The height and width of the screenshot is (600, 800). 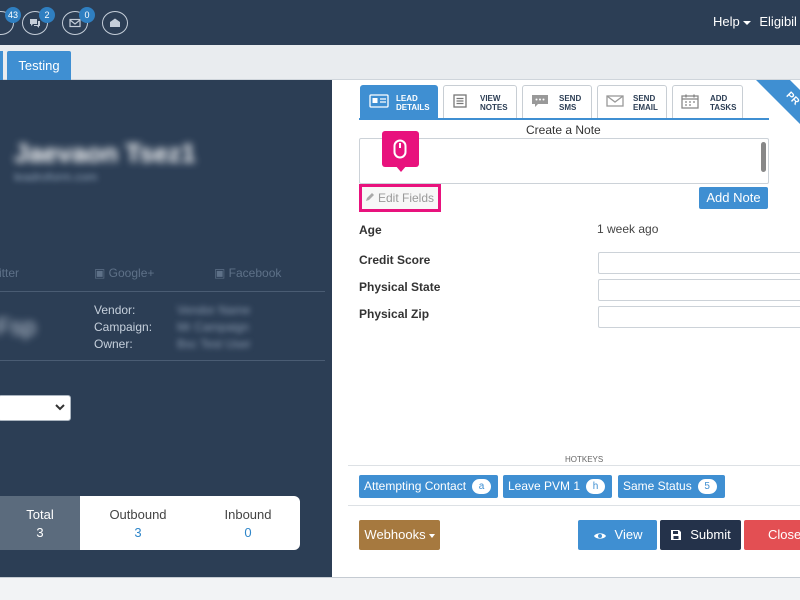 I want to click on call-stats: Total 3 Outbound 3 Inbound 0, so click(x=150, y=523).